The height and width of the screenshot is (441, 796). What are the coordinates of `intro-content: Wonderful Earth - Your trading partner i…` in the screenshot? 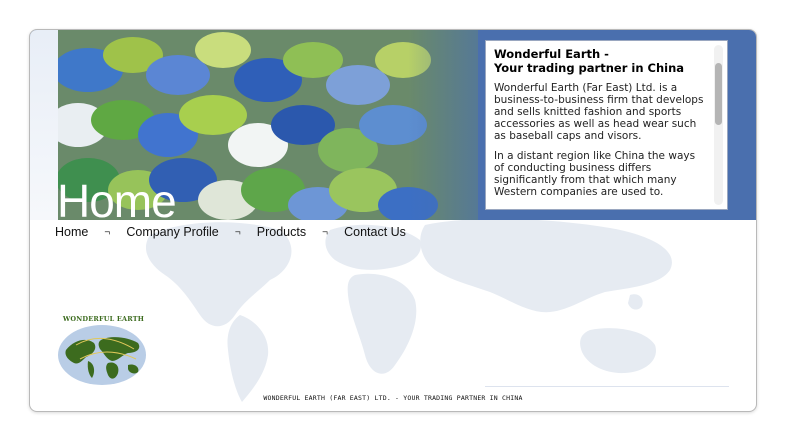 It's located at (601, 126).